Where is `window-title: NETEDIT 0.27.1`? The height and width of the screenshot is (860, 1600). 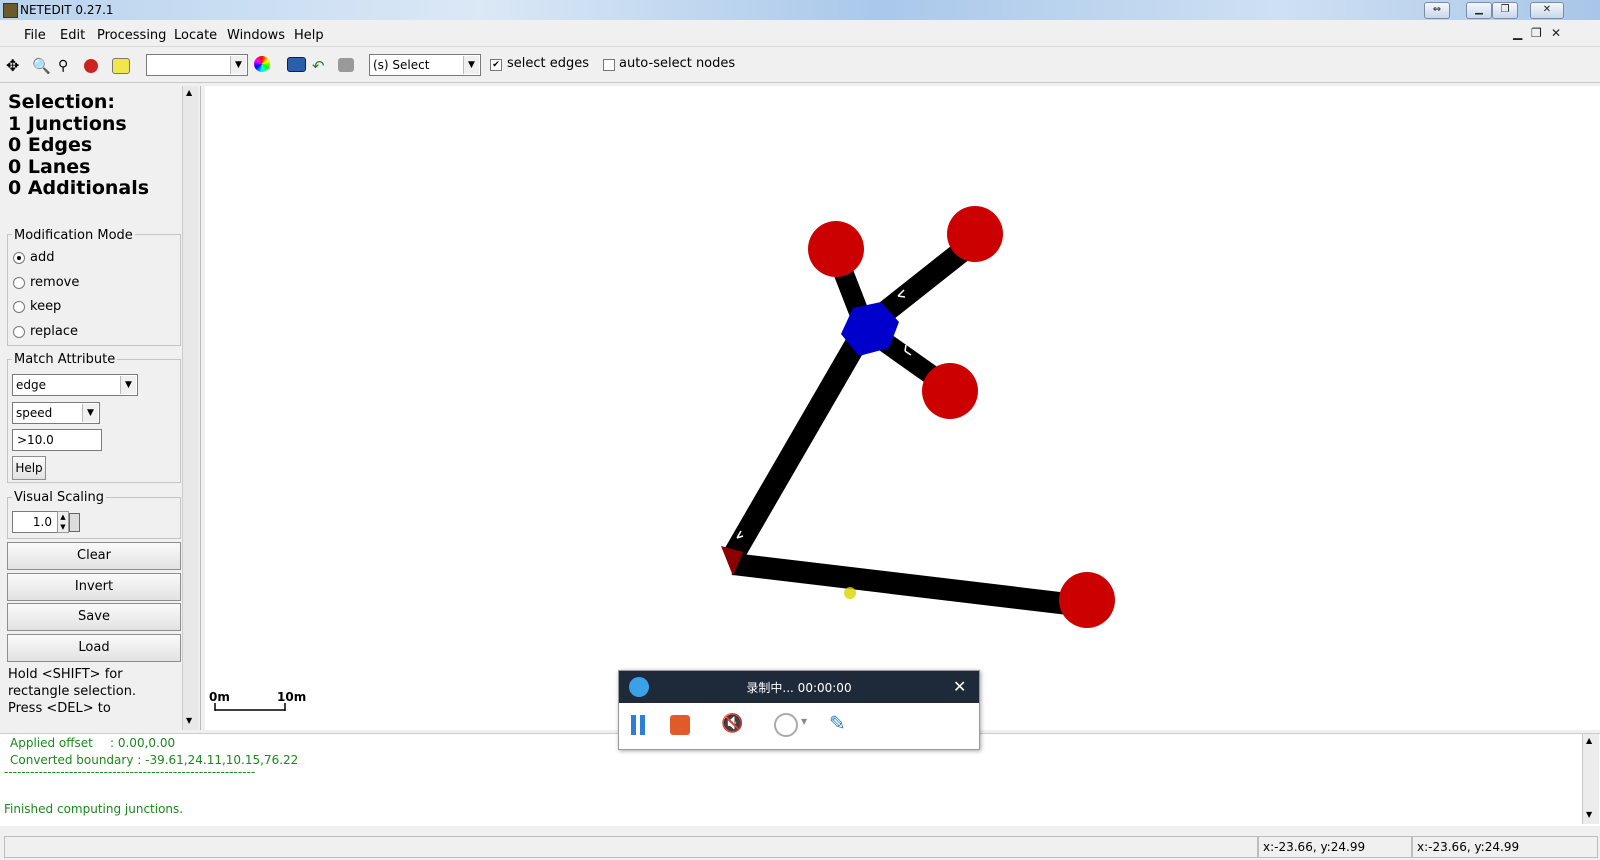
window-title: NETEDIT 0.27.1 is located at coordinates (67, 10).